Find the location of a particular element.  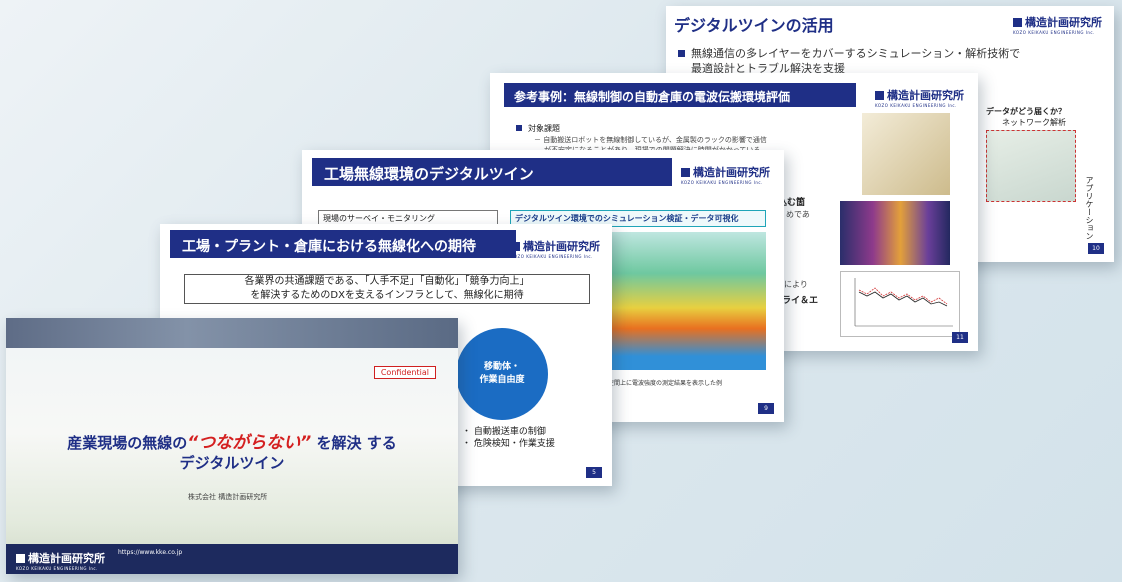

graph-image is located at coordinates (900, 304).